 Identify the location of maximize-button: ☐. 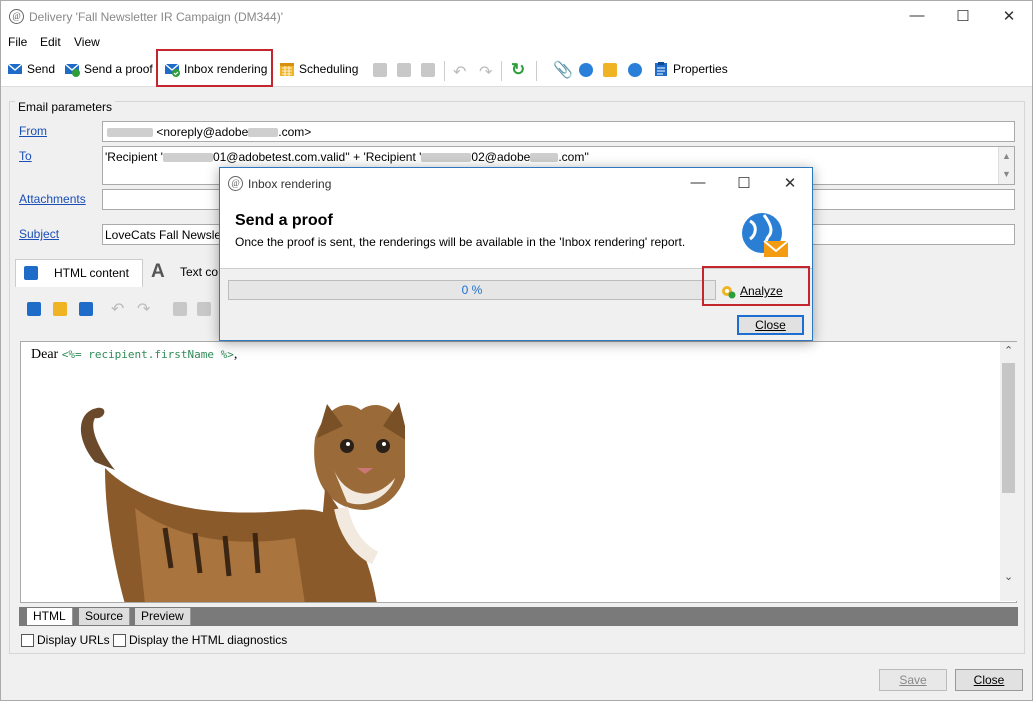
(963, 16).